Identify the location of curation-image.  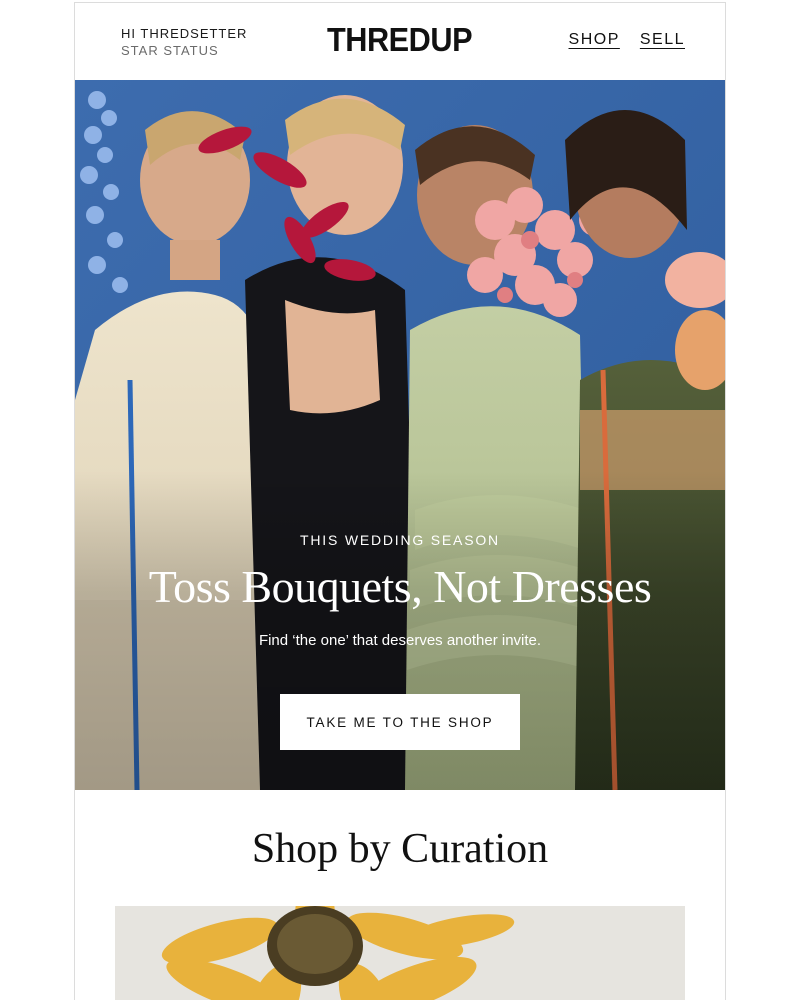
(400, 953).